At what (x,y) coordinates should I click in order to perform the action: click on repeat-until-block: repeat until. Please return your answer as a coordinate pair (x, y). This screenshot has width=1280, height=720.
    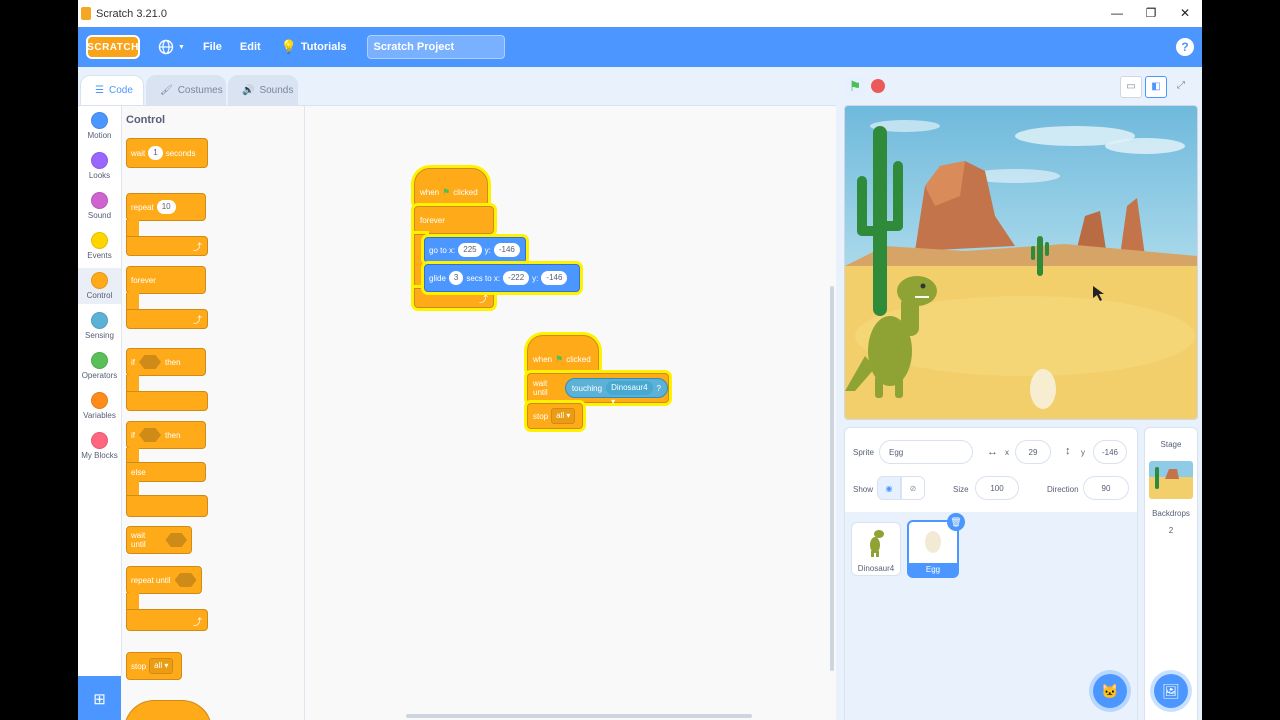
    Looking at the image, I should click on (164, 580).